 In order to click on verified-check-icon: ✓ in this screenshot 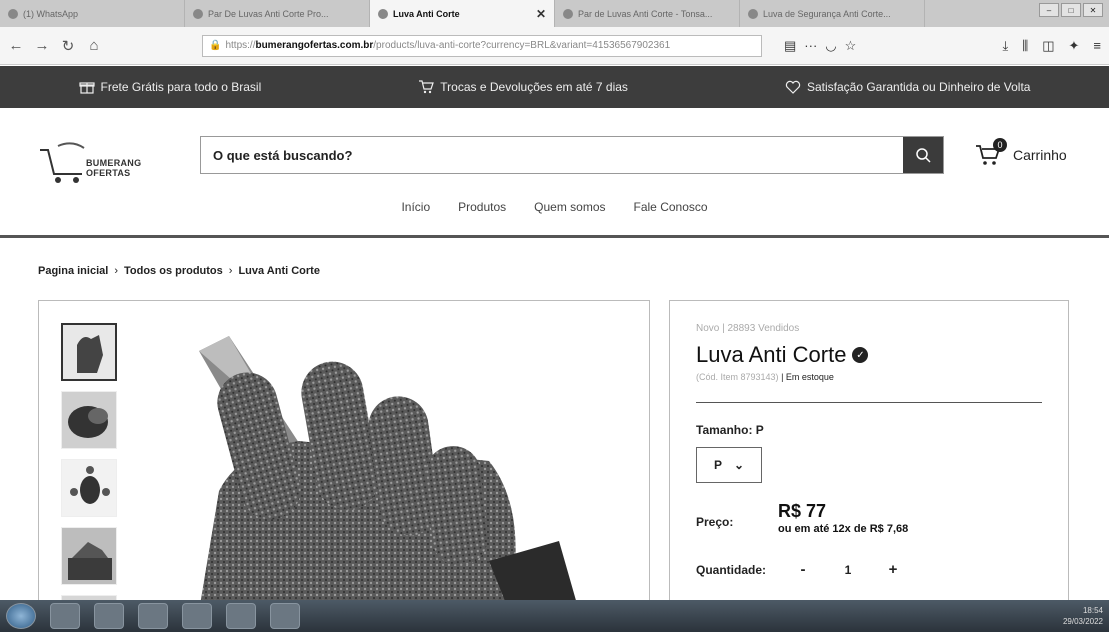, I will do `click(860, 355)`.